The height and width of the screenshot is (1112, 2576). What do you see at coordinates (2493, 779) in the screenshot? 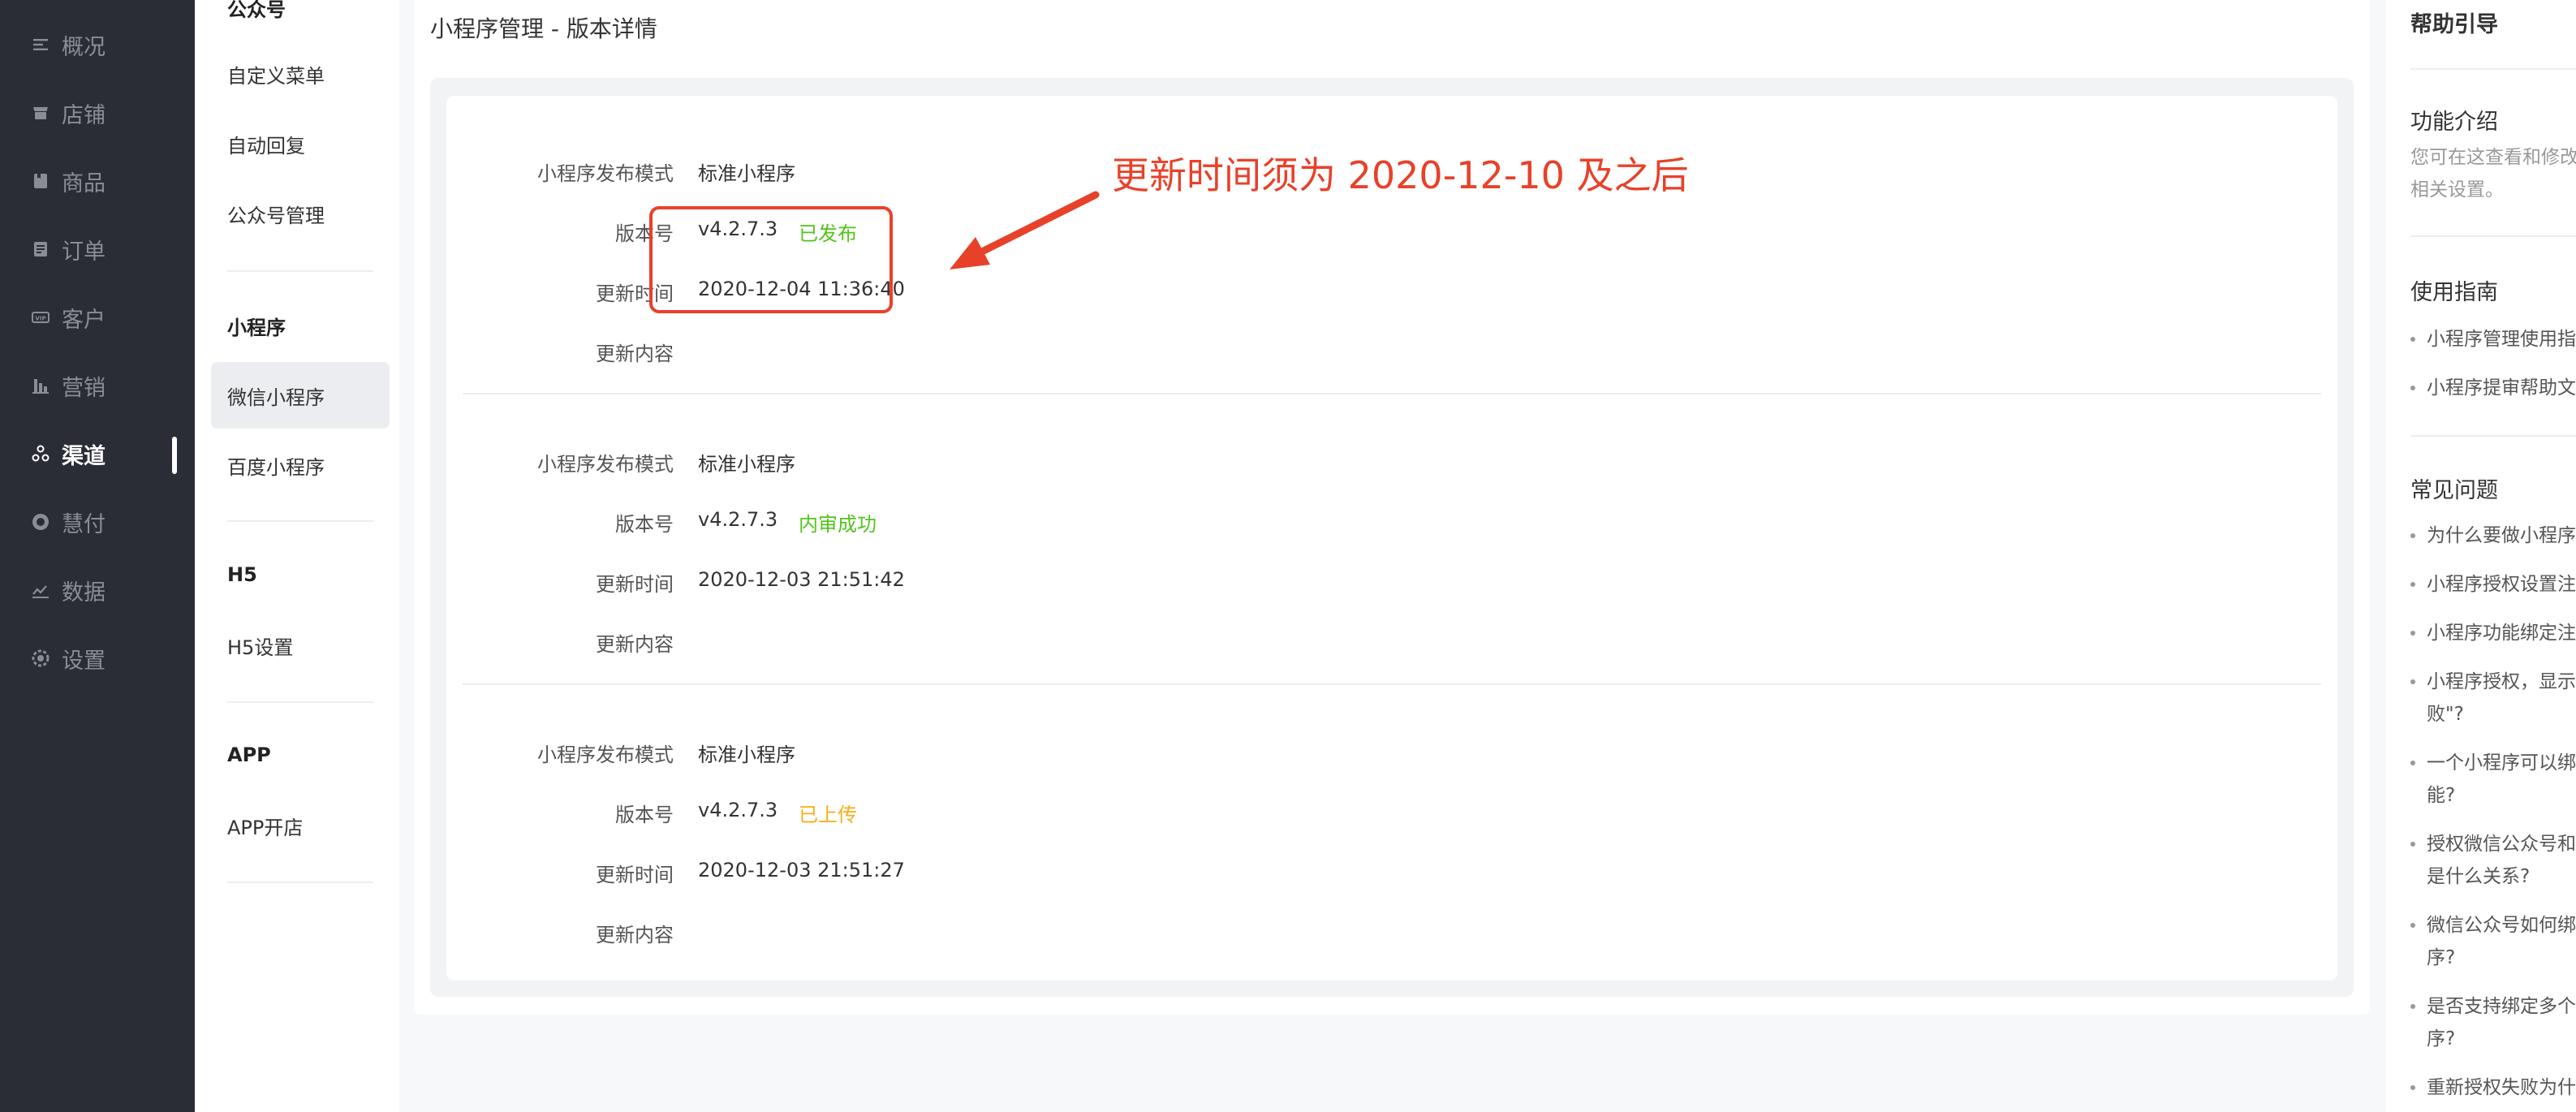
I see `faq-link: 一个小程序可以绑 能?` at bounding box center [2493, 779].